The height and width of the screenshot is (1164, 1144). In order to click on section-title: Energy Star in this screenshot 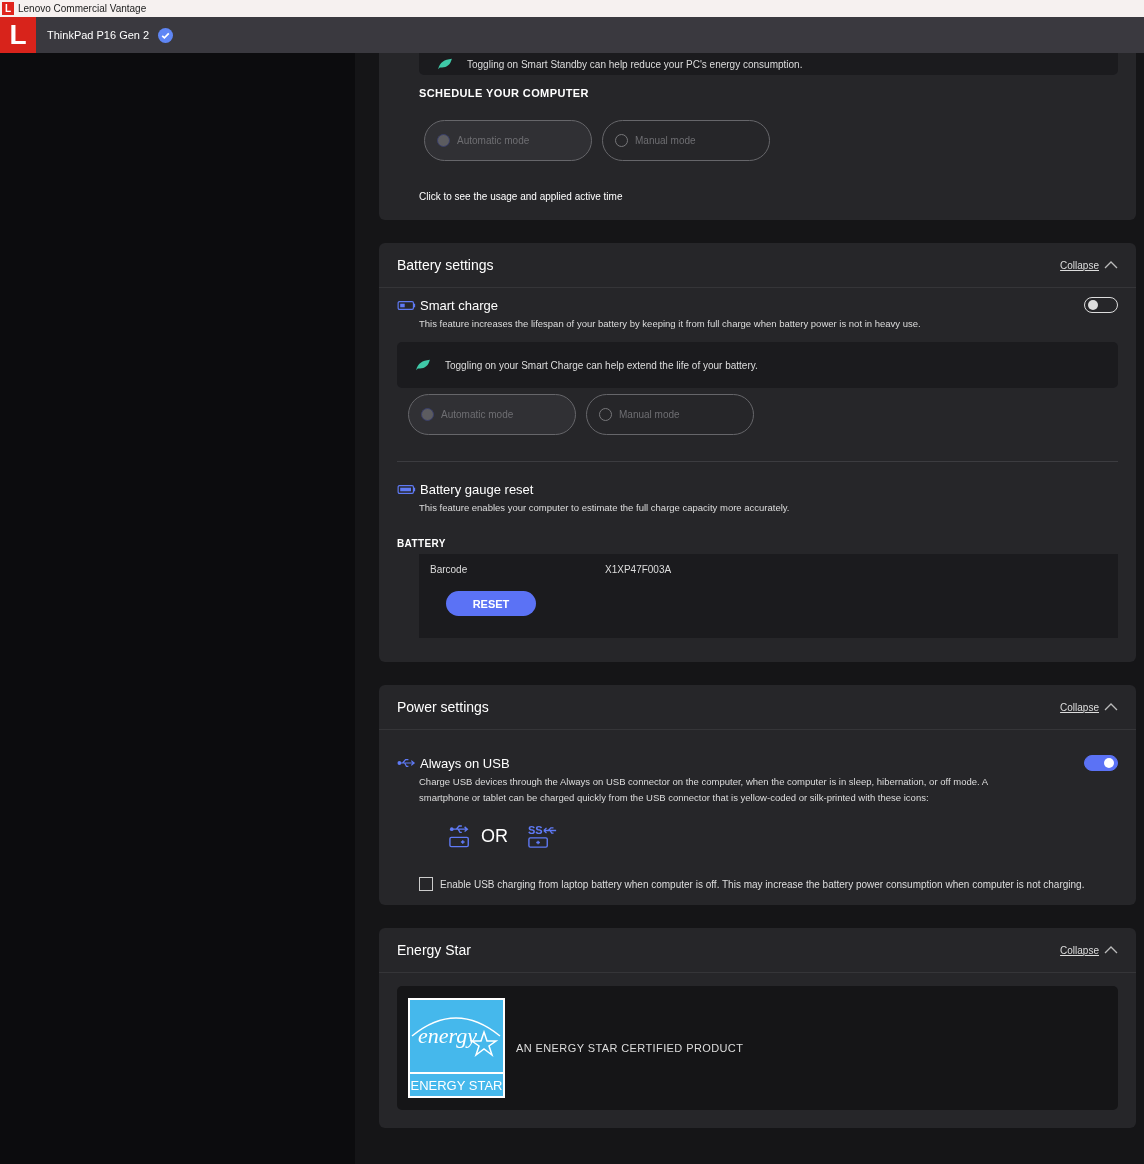, I will do `click(434, 950)`.